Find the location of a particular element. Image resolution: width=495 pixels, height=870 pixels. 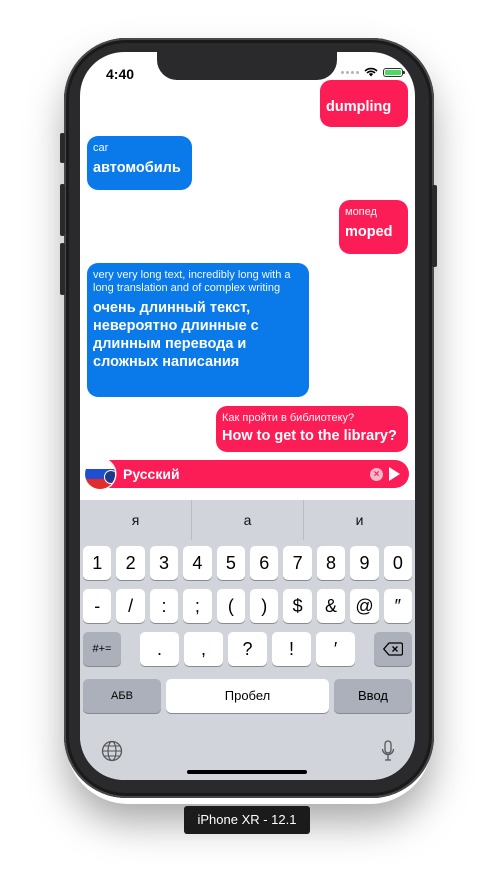

message-bubble: мопед moped is located at coordinates (373, 227).